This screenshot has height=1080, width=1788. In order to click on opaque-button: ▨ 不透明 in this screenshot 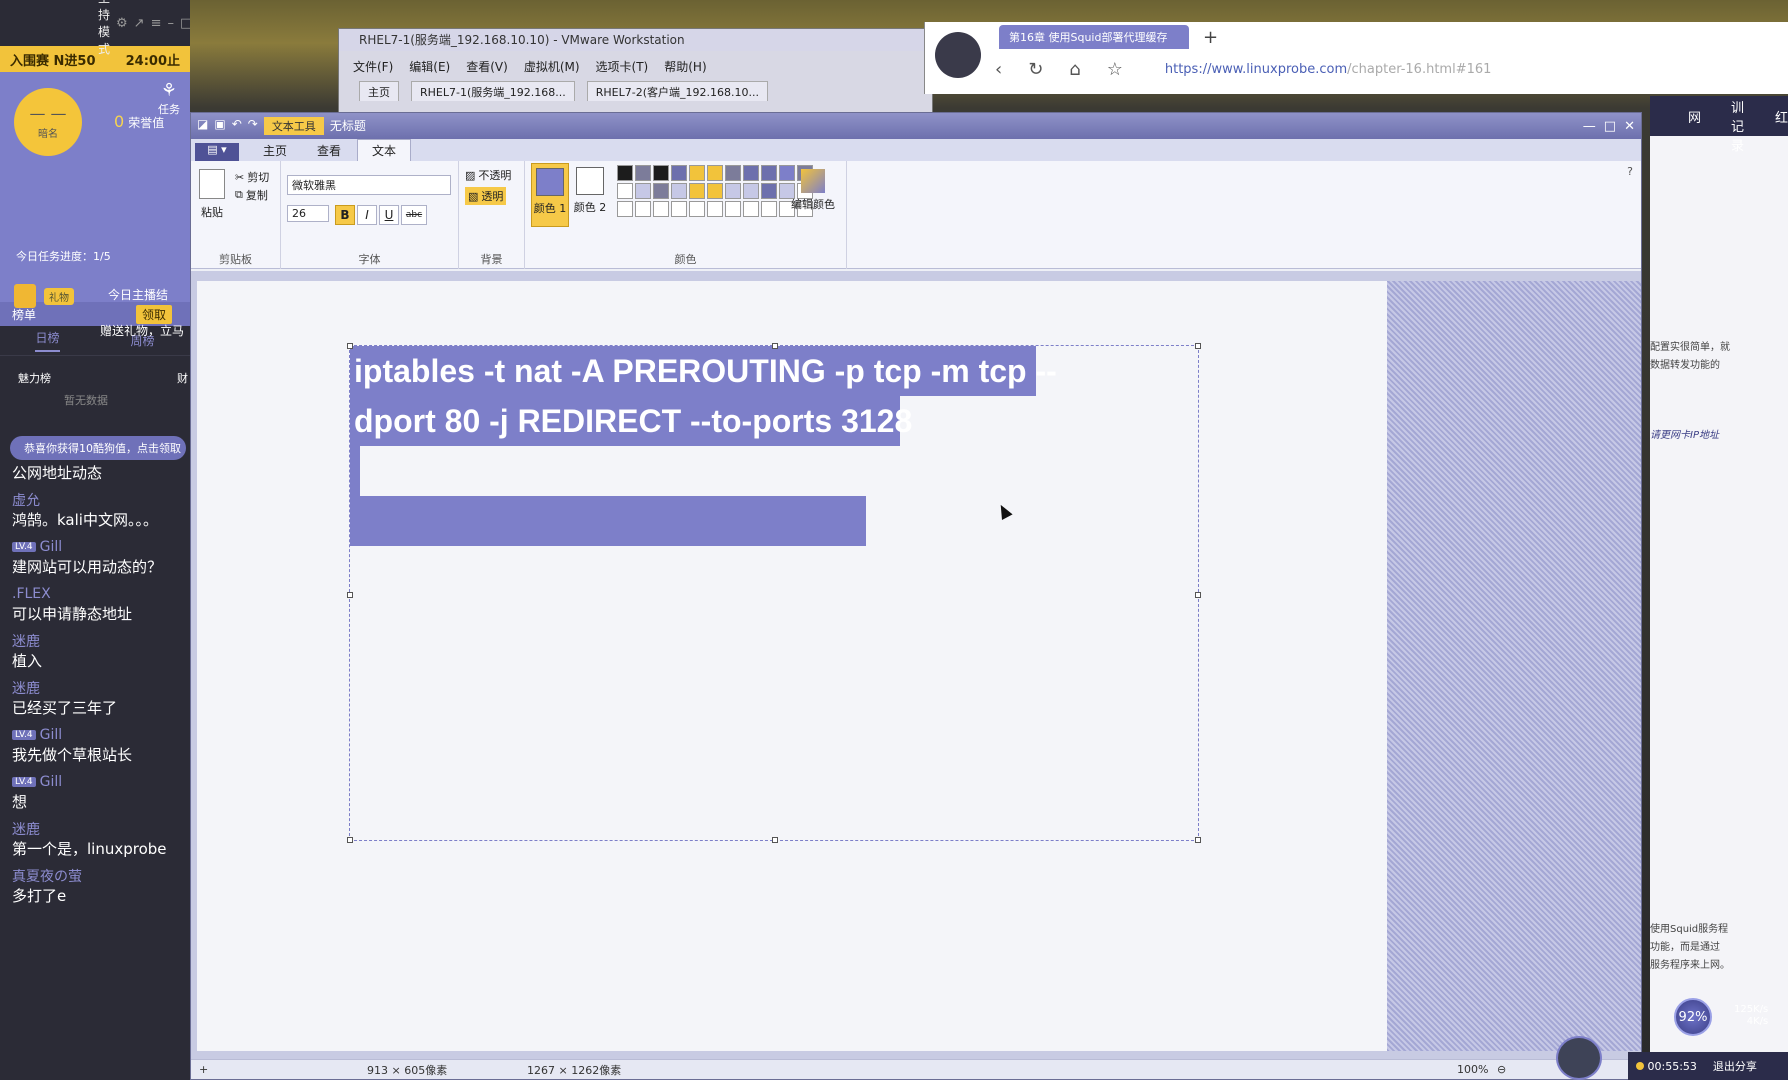, I will do `click(488, 175)`.